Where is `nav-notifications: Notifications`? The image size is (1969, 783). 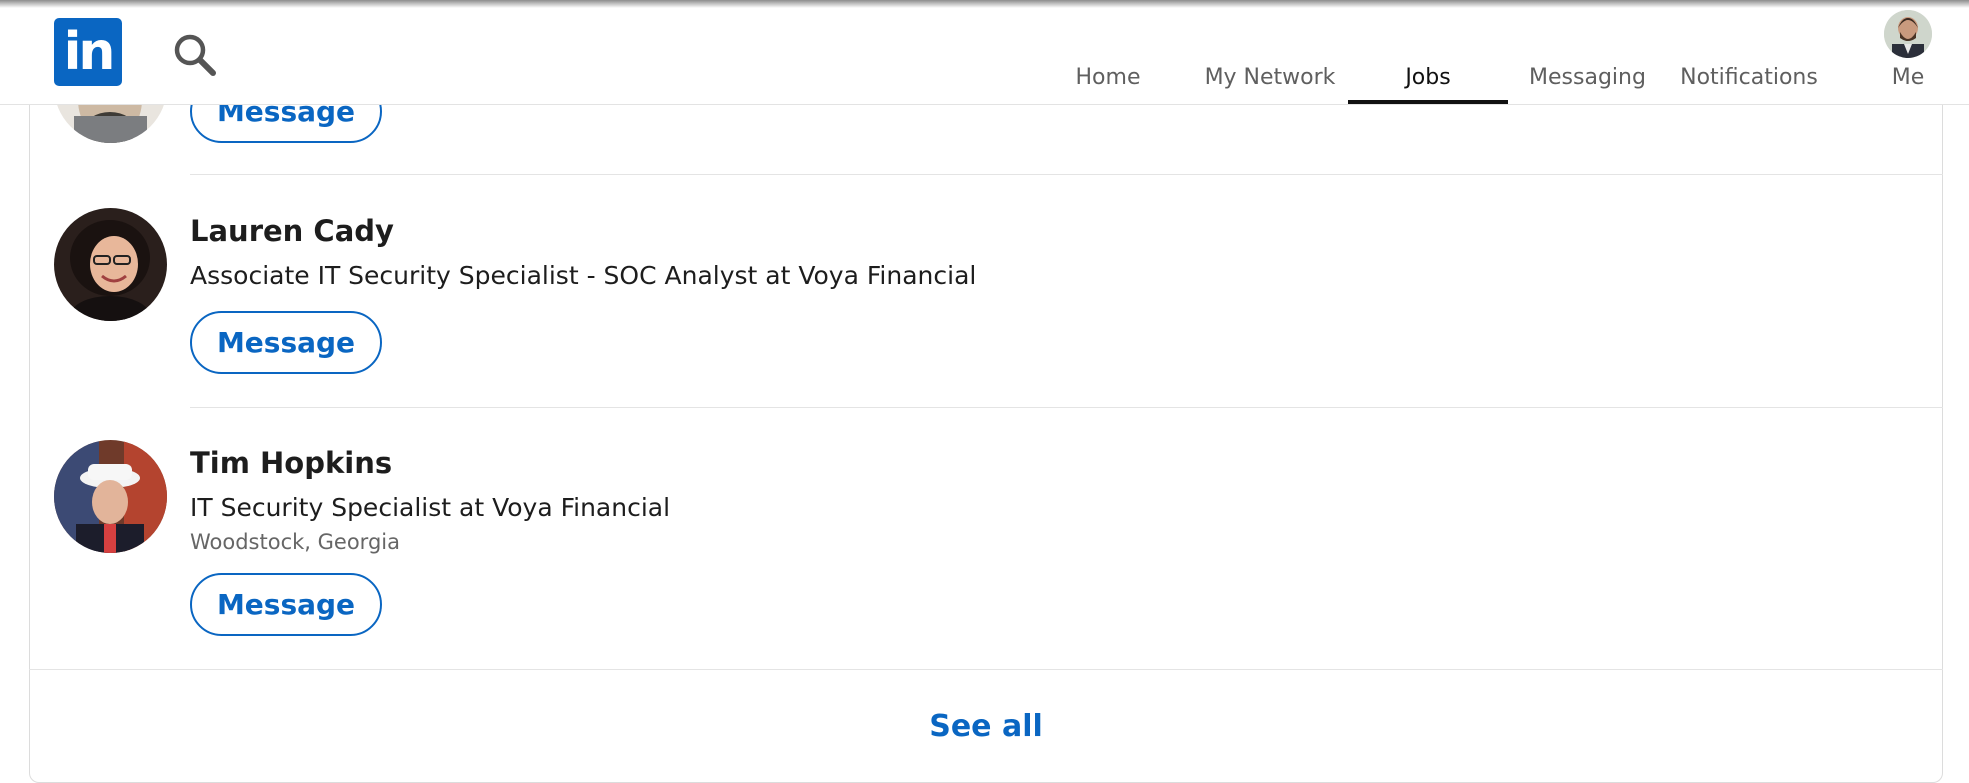 nav-notifications: Notifications is located at coordinates (1749, 52).